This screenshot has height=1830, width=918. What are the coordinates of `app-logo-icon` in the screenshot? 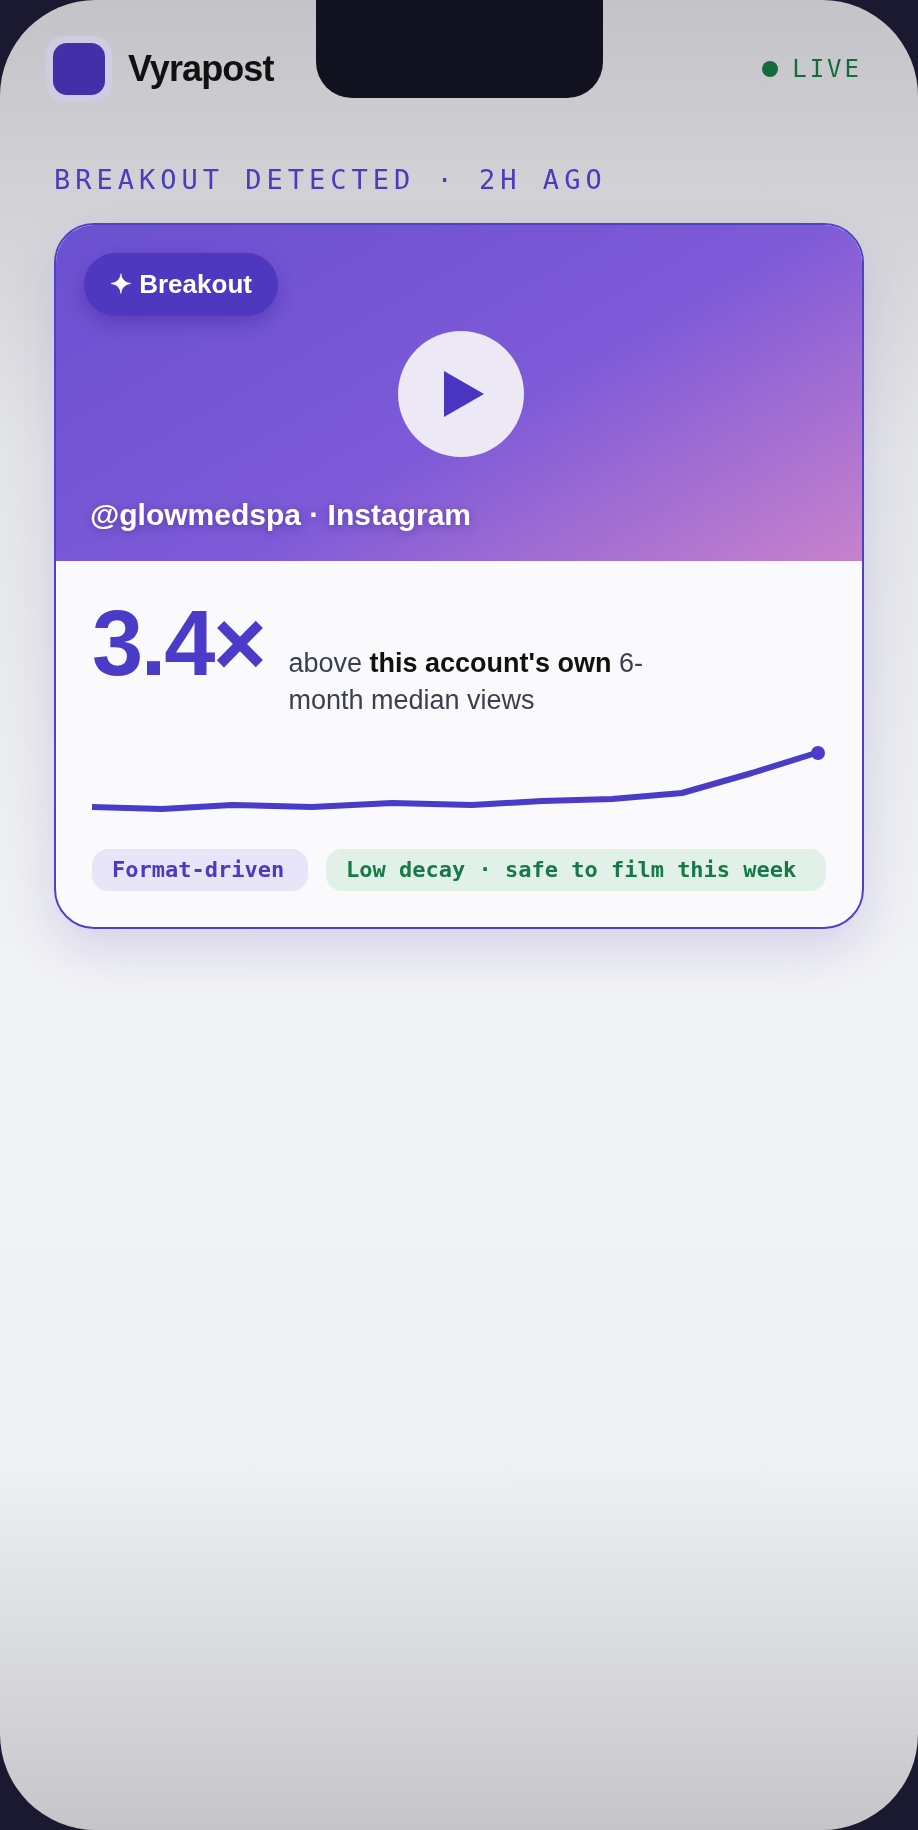 It's located at (79, 69).